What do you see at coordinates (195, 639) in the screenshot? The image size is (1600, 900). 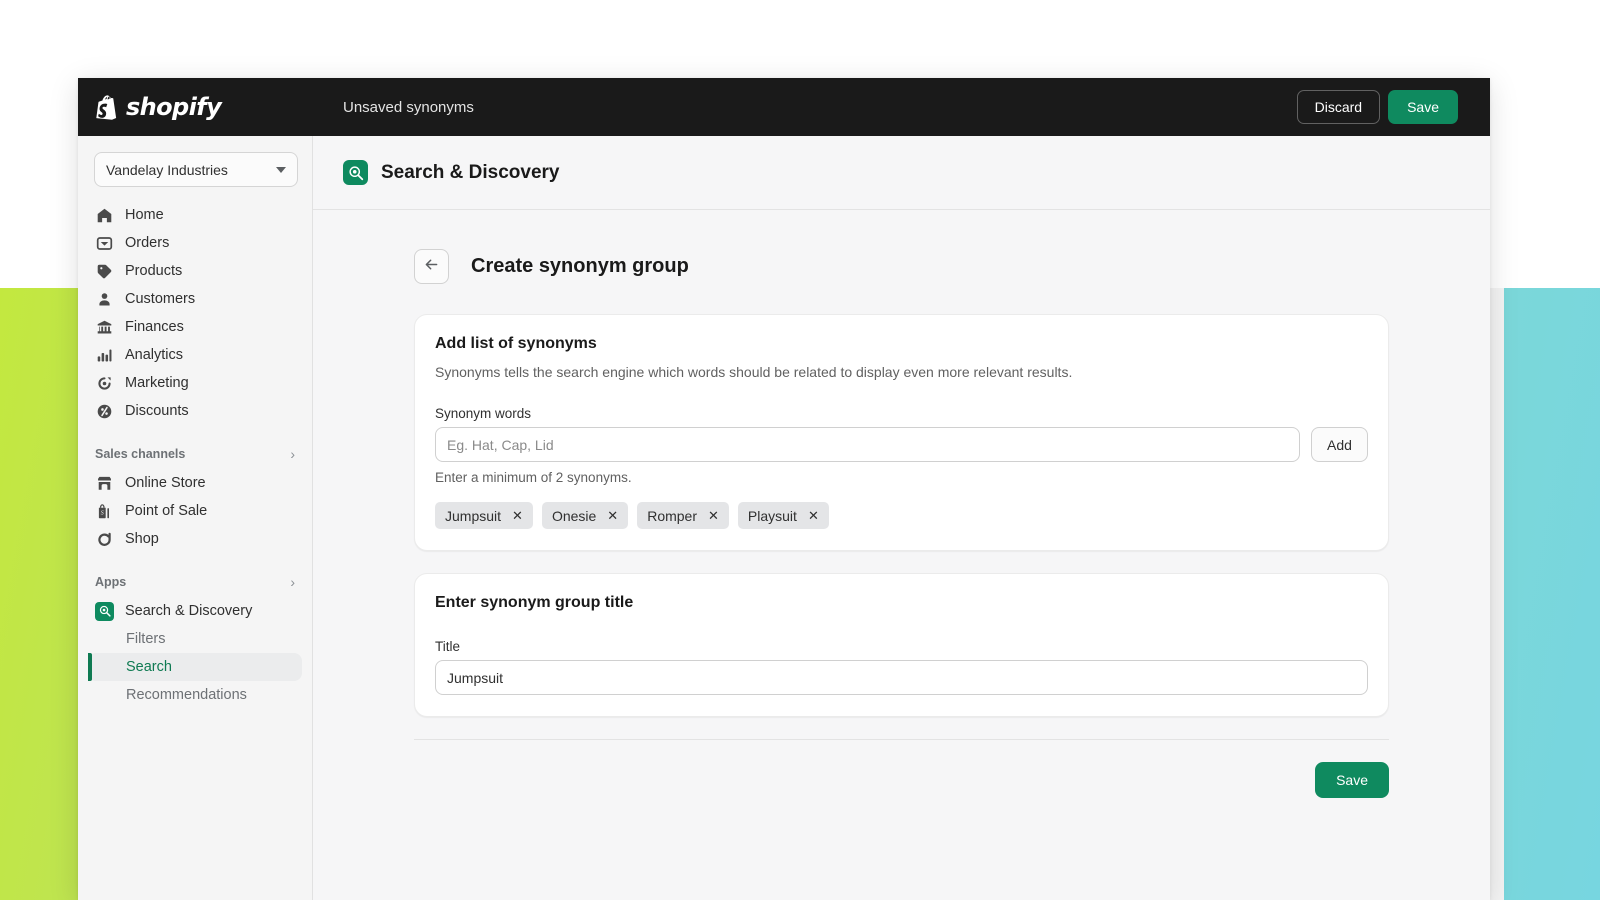 I see `sidebar-subitem-filters: Filters` at bounding box center [195, 639].